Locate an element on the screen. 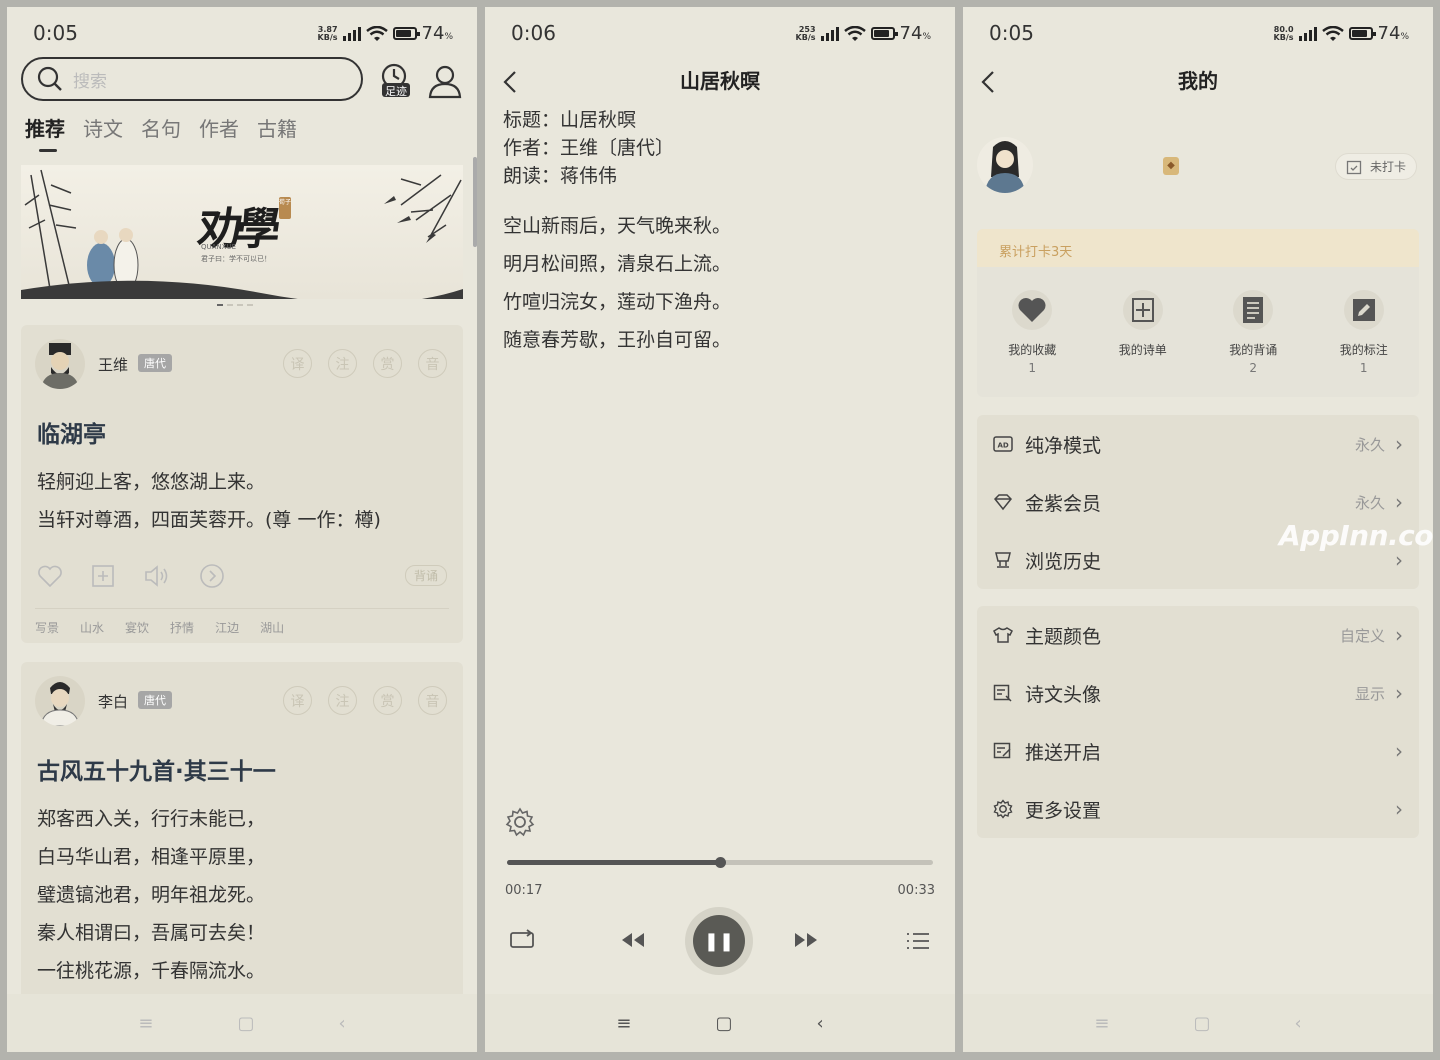 This screenshot has width=1440, height=1060. poem-line: 一往桃花源，千春隔流水。 is located at coordinates (151, 971).